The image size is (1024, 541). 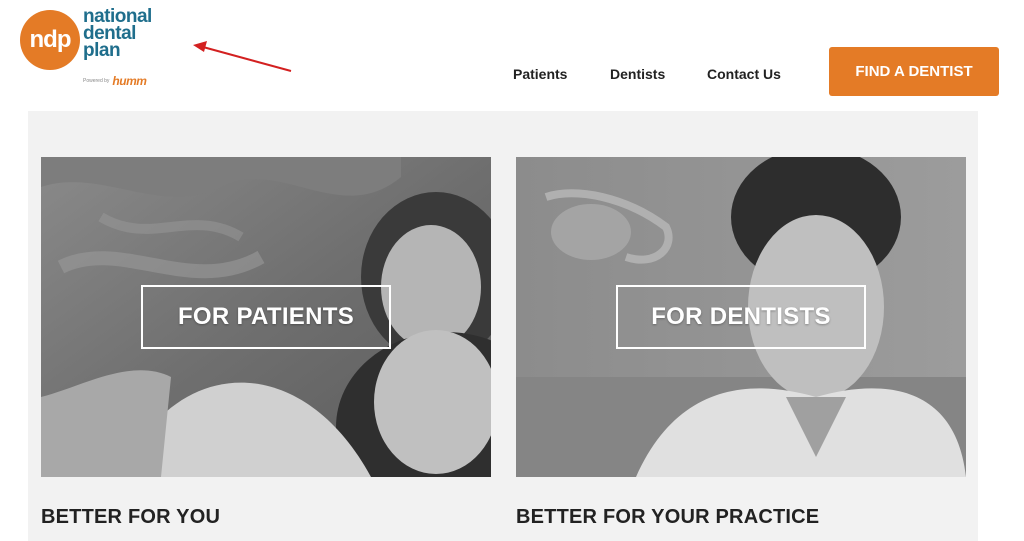 I want to click on dentists-tagline: BETTER FOR YOUR PRACTICE, so click(x=668, y=517).